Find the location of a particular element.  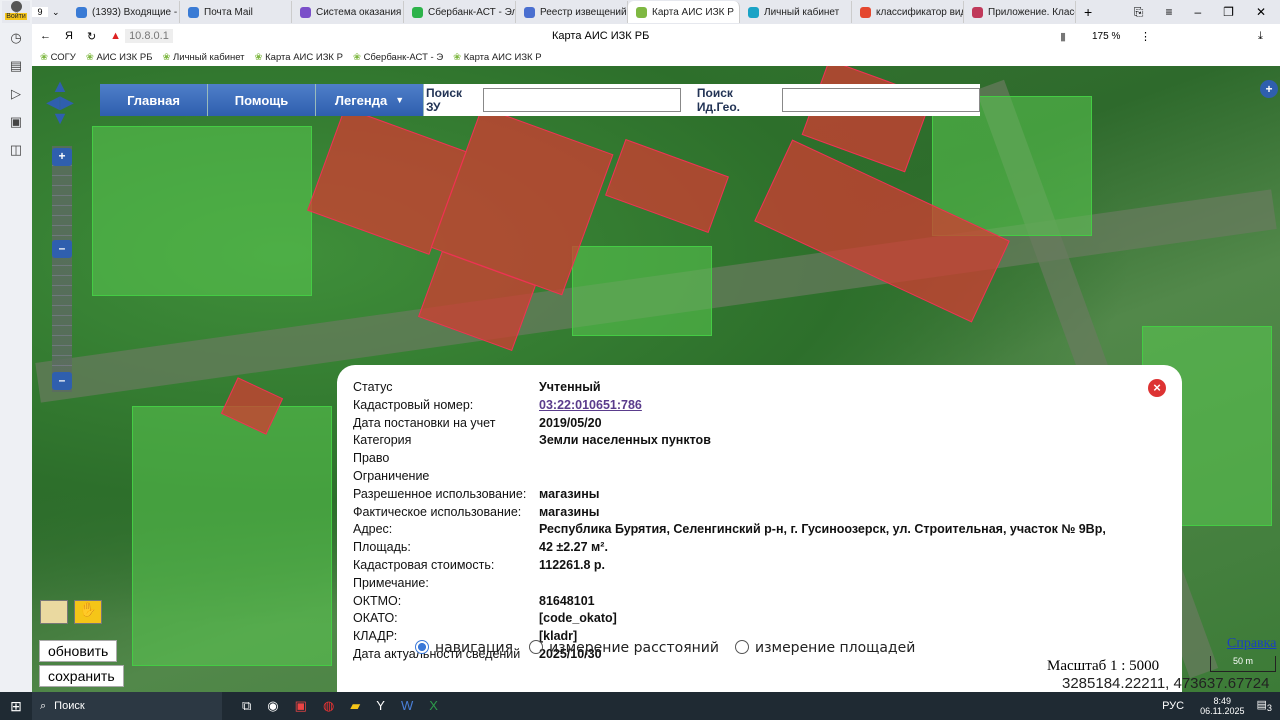

app-icon: ◍ is located at coordinates (328, 706).